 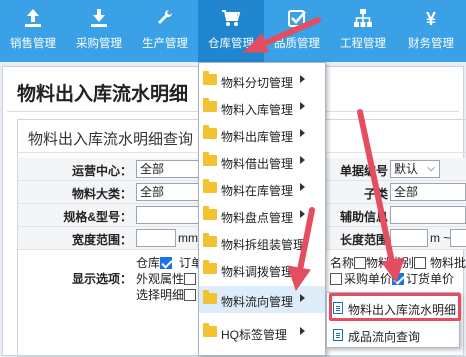 I want to click on menu-item-material-cutting: 物料分切管理, so click(x=262, y=80).